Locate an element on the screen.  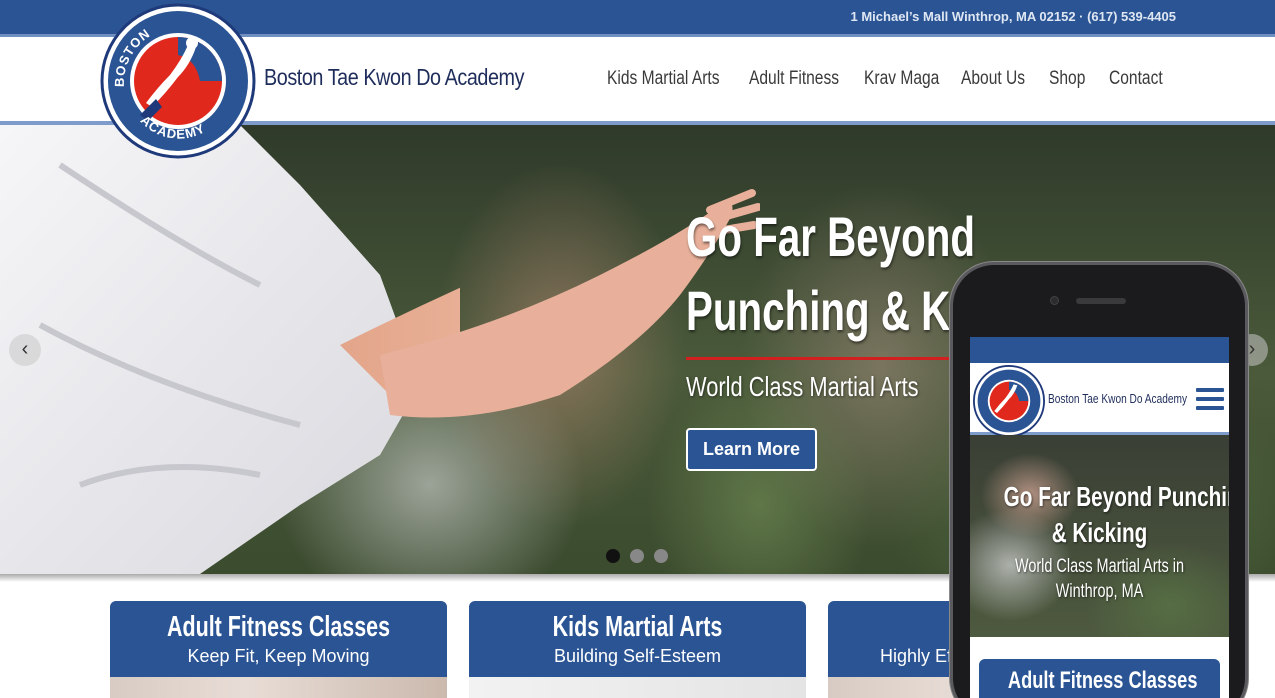
nav-item-krav-maga: Krav Maga is located at coordinates (904, 81).